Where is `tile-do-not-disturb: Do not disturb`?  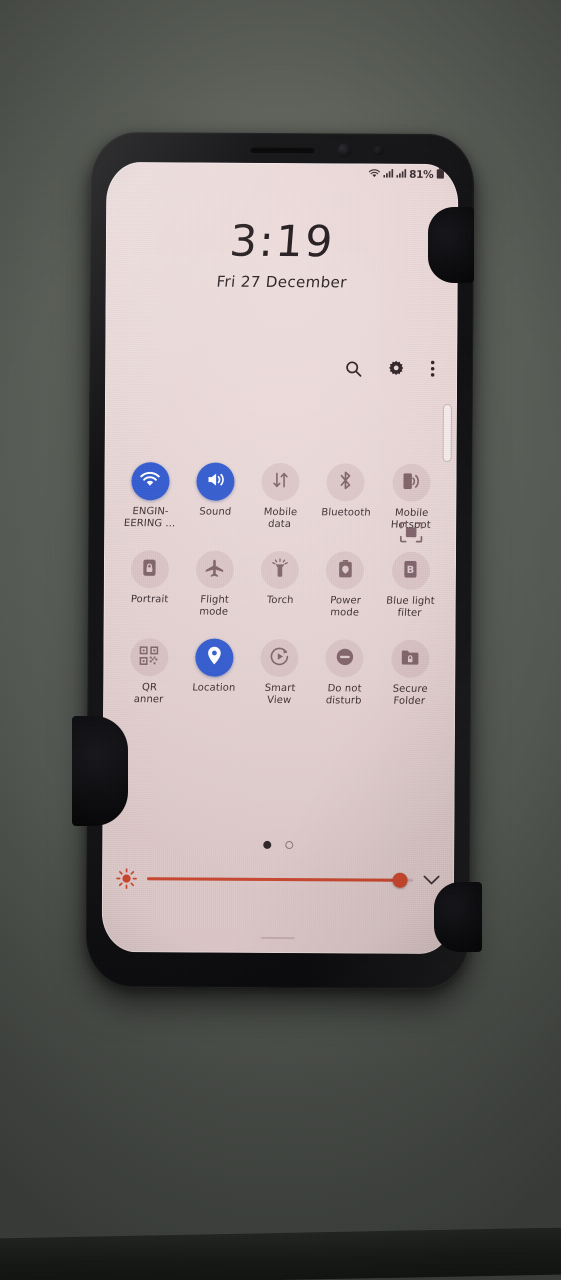 tile-do-not-disturb: Do not disturb is located at coordinates (344, 673).